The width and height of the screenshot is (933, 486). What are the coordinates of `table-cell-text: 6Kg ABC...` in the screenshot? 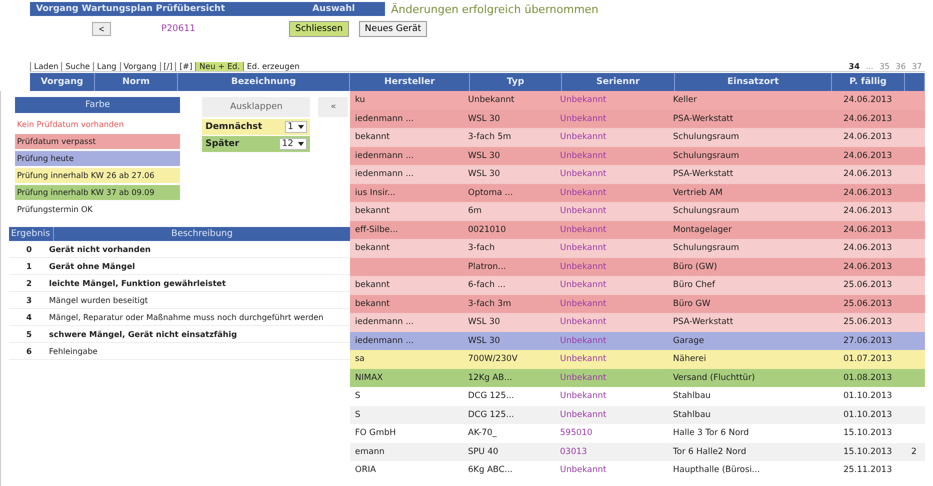 It's located at (490, 470).